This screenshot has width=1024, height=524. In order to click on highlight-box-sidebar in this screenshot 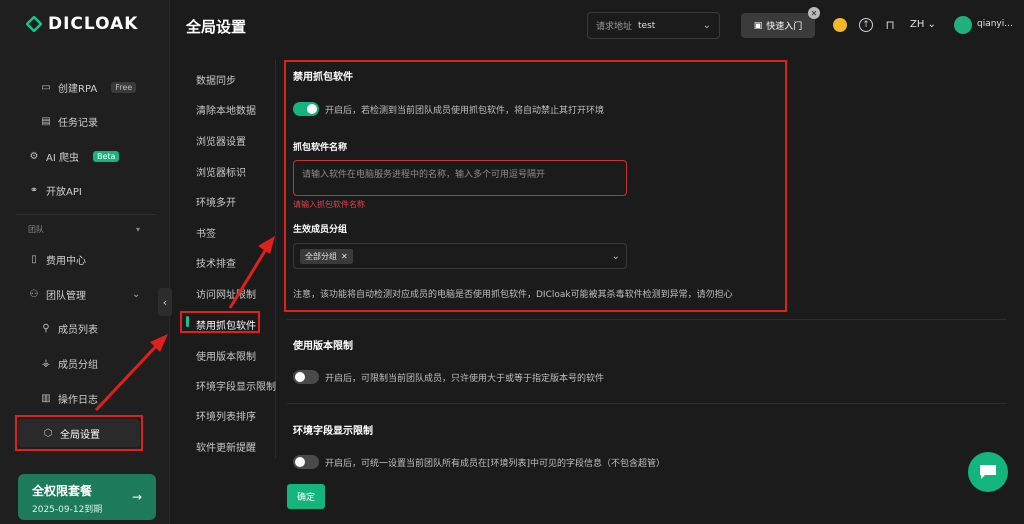, I will do `click(79, 433)`.